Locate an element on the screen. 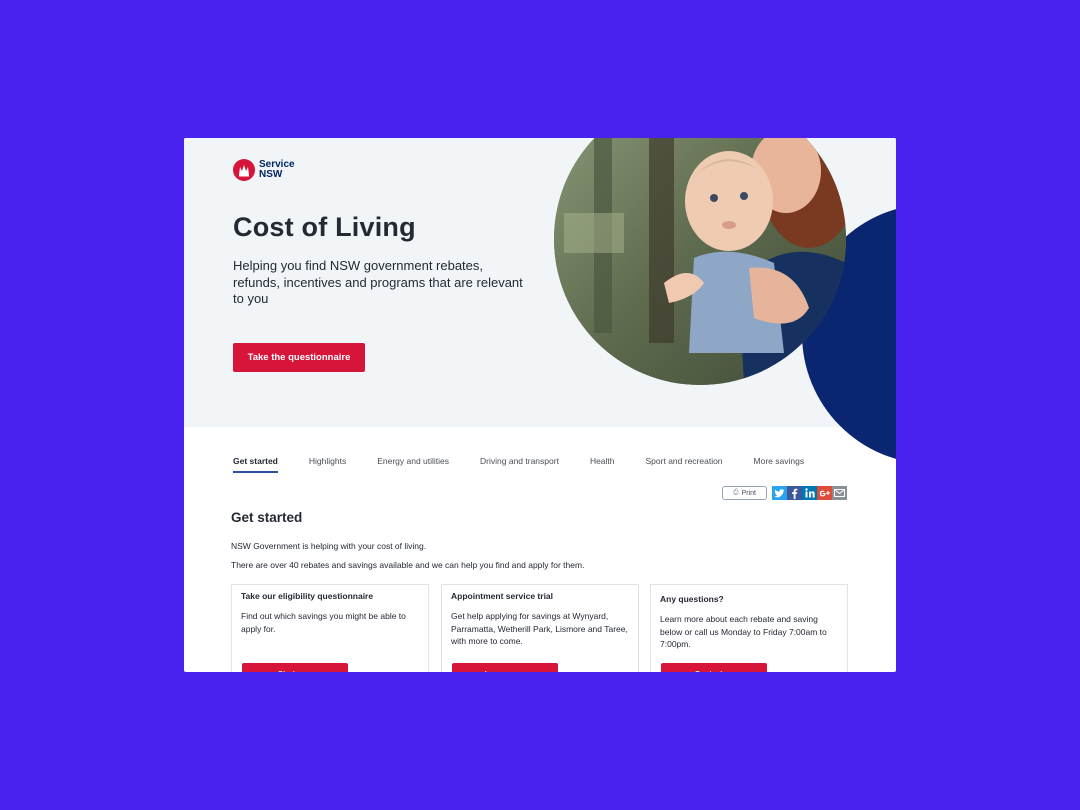 This screenshot has height=810, width=1080. share-toolbar: ⎙ Print is located at coordinates (784, 493).